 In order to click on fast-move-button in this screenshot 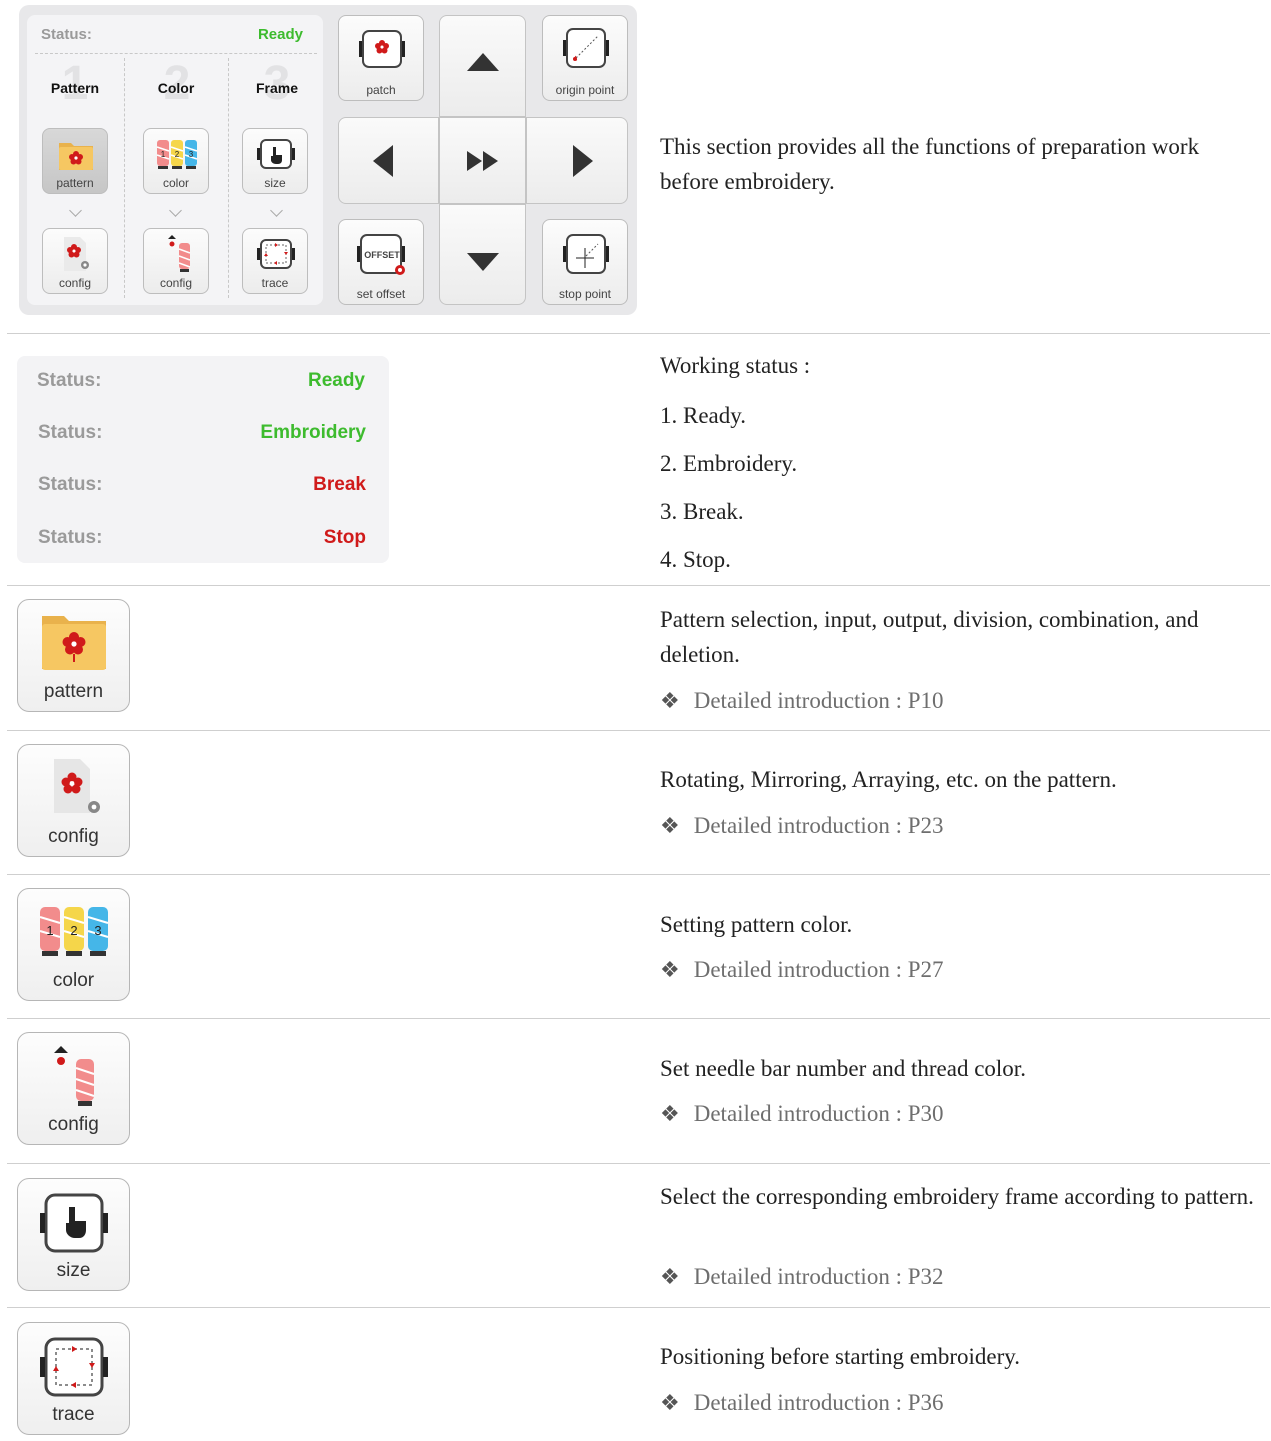, I will do `click(482, 160)`.